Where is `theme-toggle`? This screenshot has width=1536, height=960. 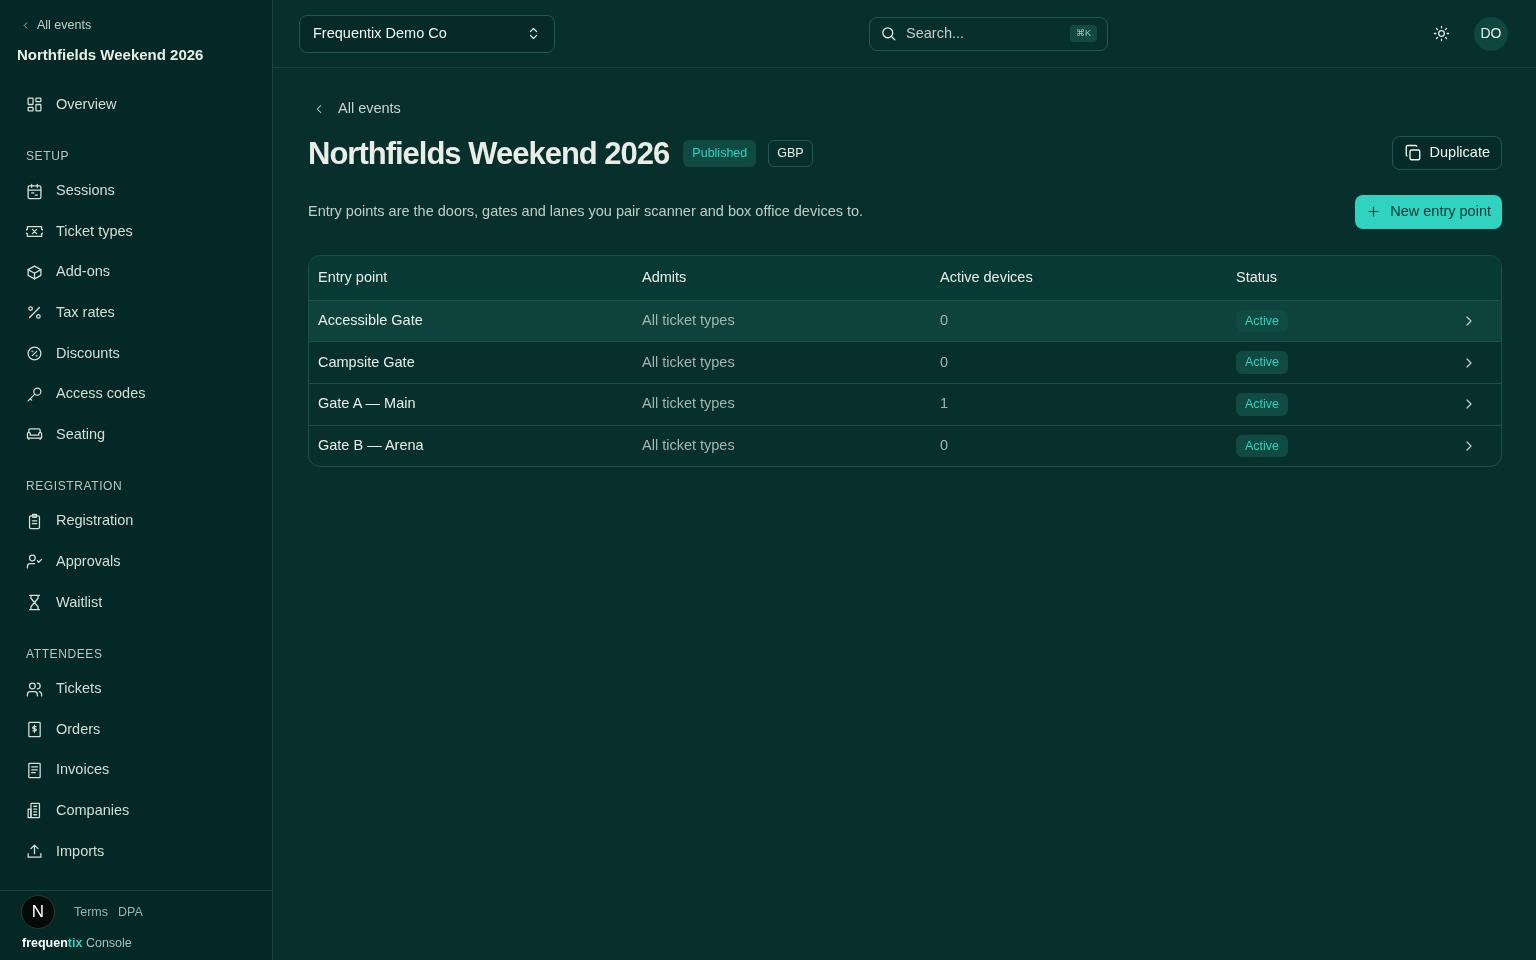 theme-toggle is located at coordinates (1441, 33).